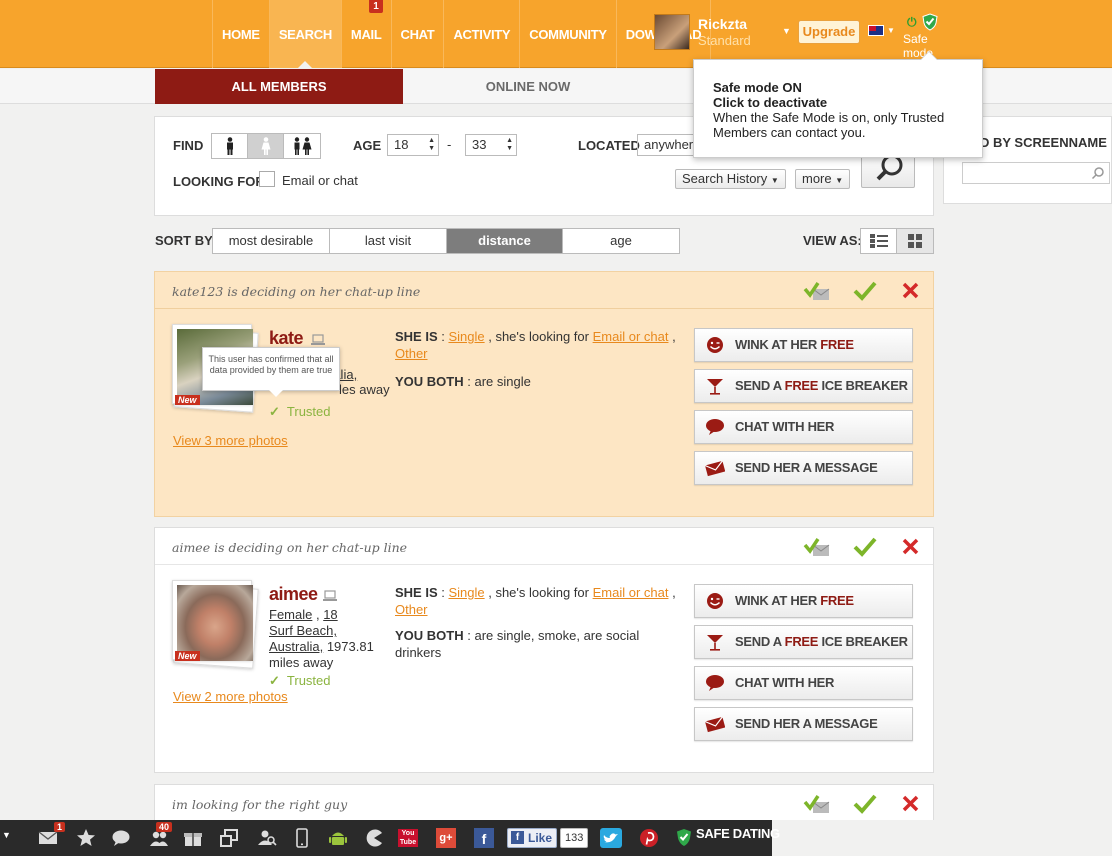 Image resolution: width=1112 pixels, height=856 pixels. What do you see at coordinates (715, 601) in the screenshot?
I see `smiley-icon` at bounding box center [715, 601].